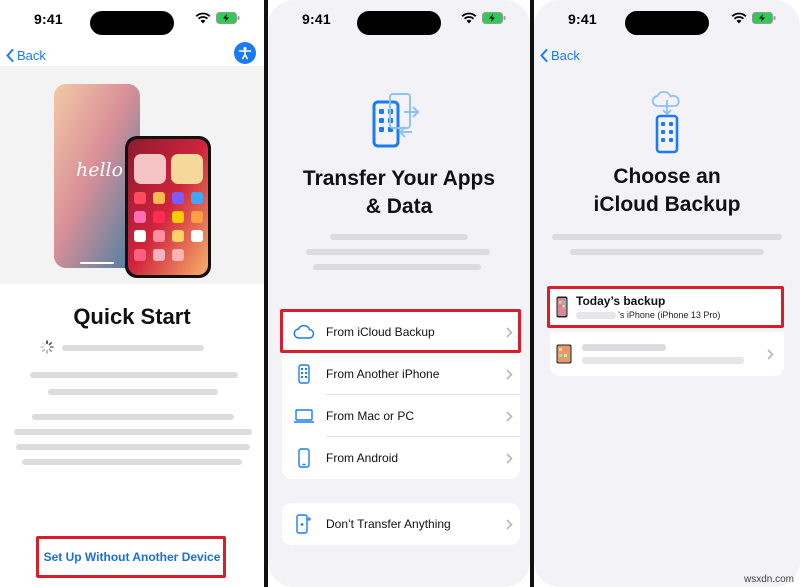 Image resolution: width=800 pixels, height=587 pixels. I want to click on page-title: Quick Start, so click(132, 316).